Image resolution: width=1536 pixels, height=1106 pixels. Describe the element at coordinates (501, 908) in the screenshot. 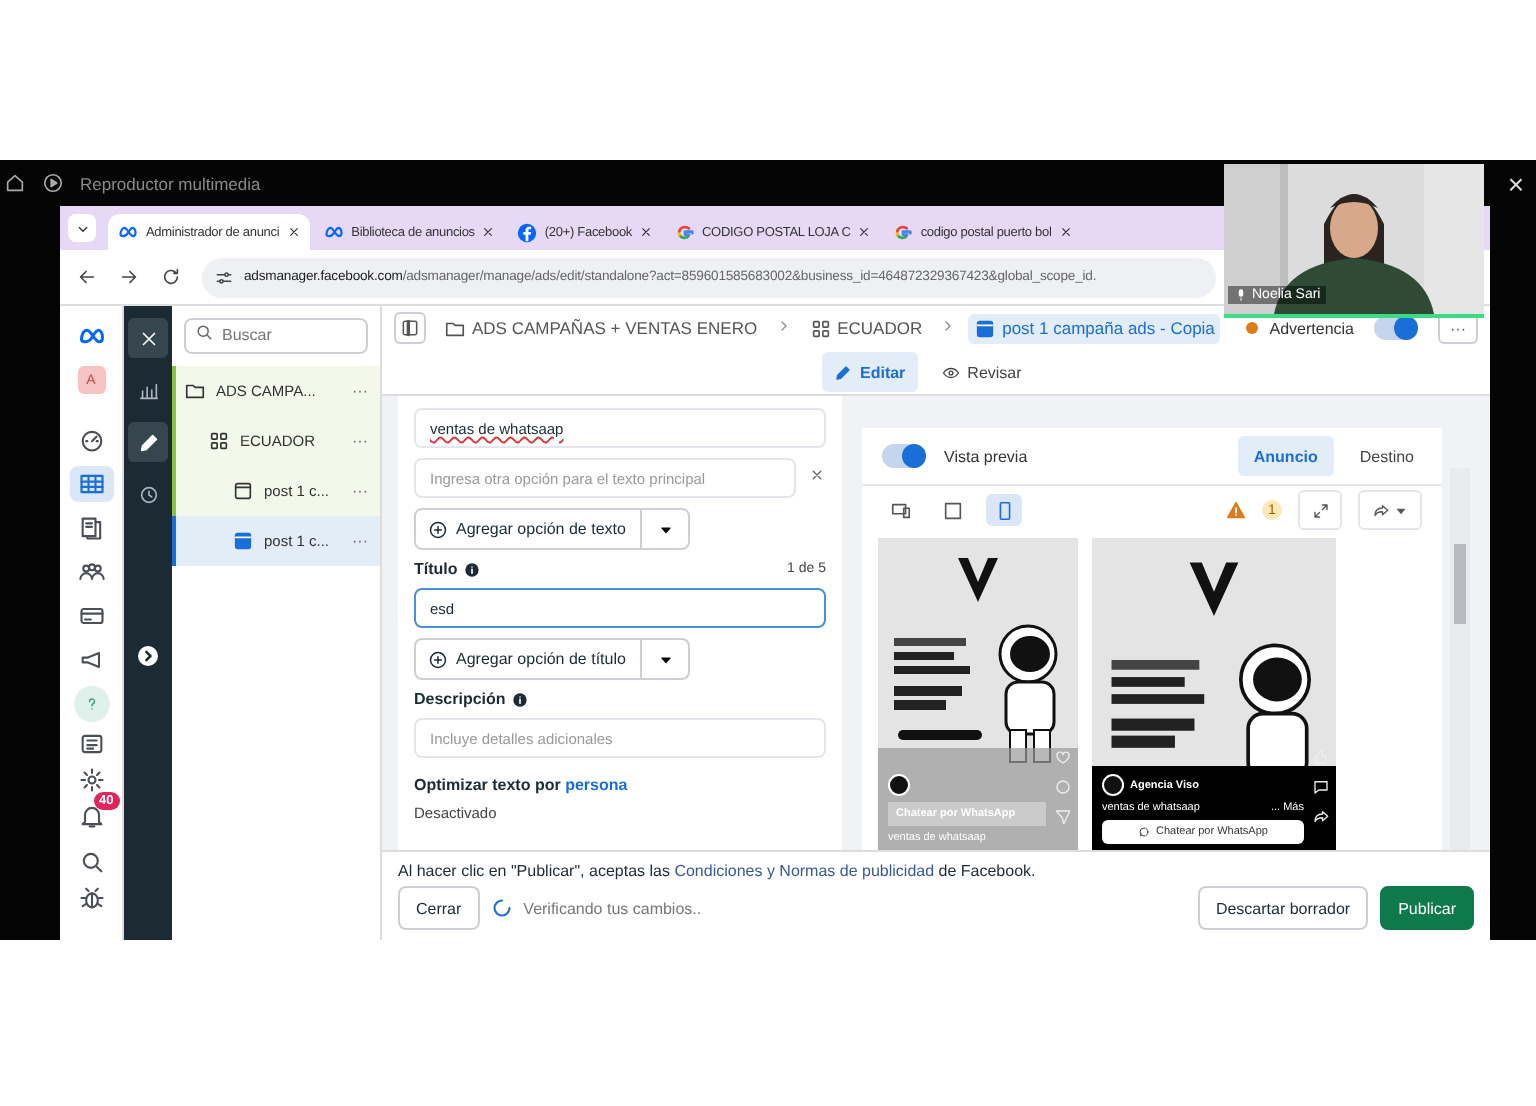

I see `spinner-icon` at that location.